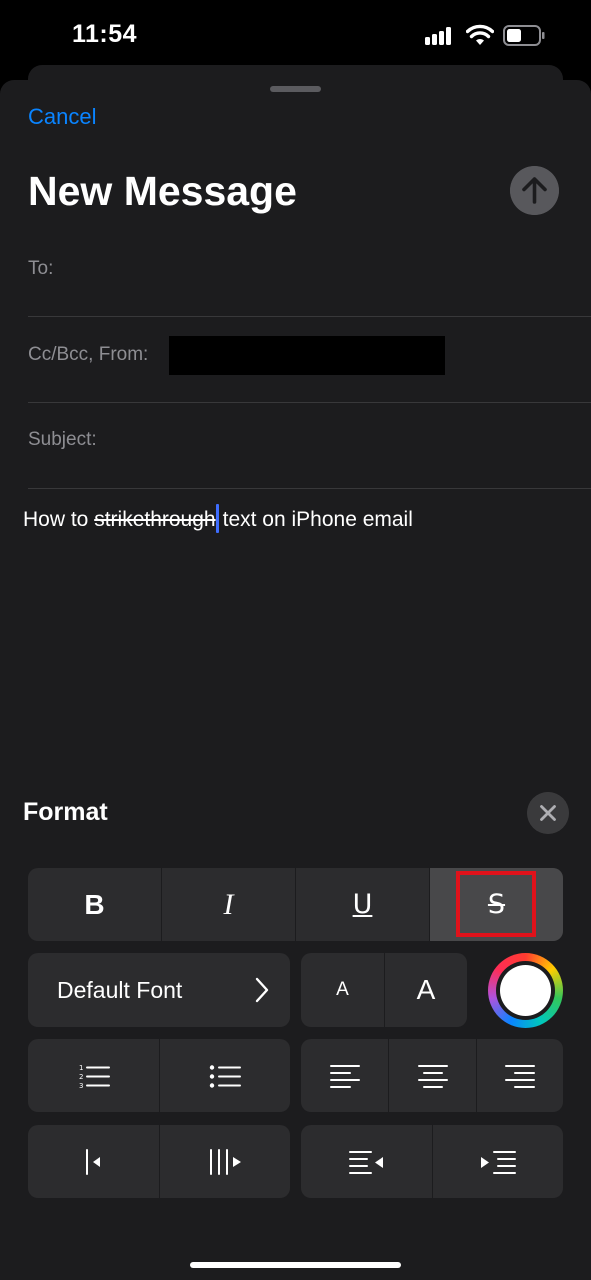 Image resolution: width=591 pixels, height=1280 pixels. What do you see at coordinates (65, 812) in the screenshot?
I see `format-title: Format` at bounding box center [65, 812].